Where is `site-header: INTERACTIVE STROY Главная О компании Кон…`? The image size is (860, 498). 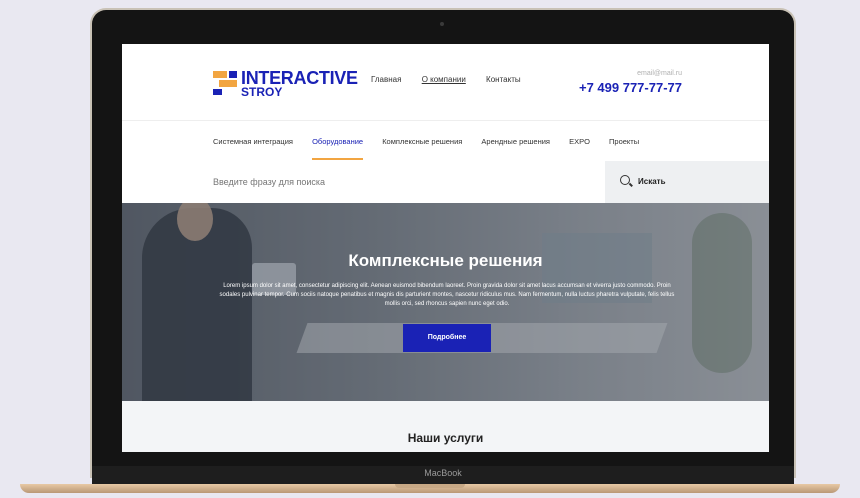
site-header: INTERACTIVE STROY Главная О компании Кон… is located at coordinates (445, 82).